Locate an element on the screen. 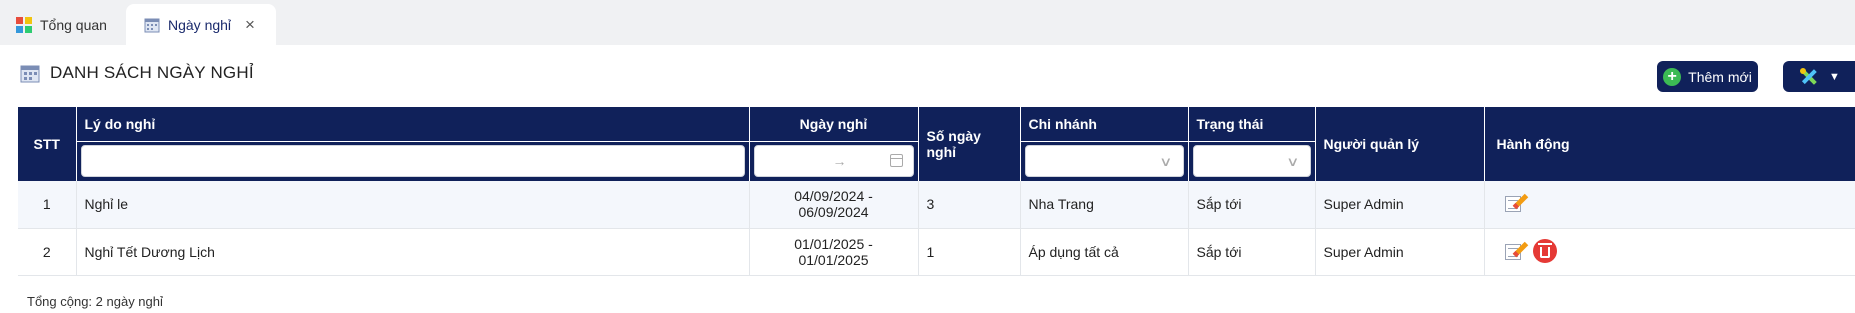 The height and width of the screenshot is (313, 1855). tab-holidays: Ngày nghỉ × is located at coordinates (201, 24).